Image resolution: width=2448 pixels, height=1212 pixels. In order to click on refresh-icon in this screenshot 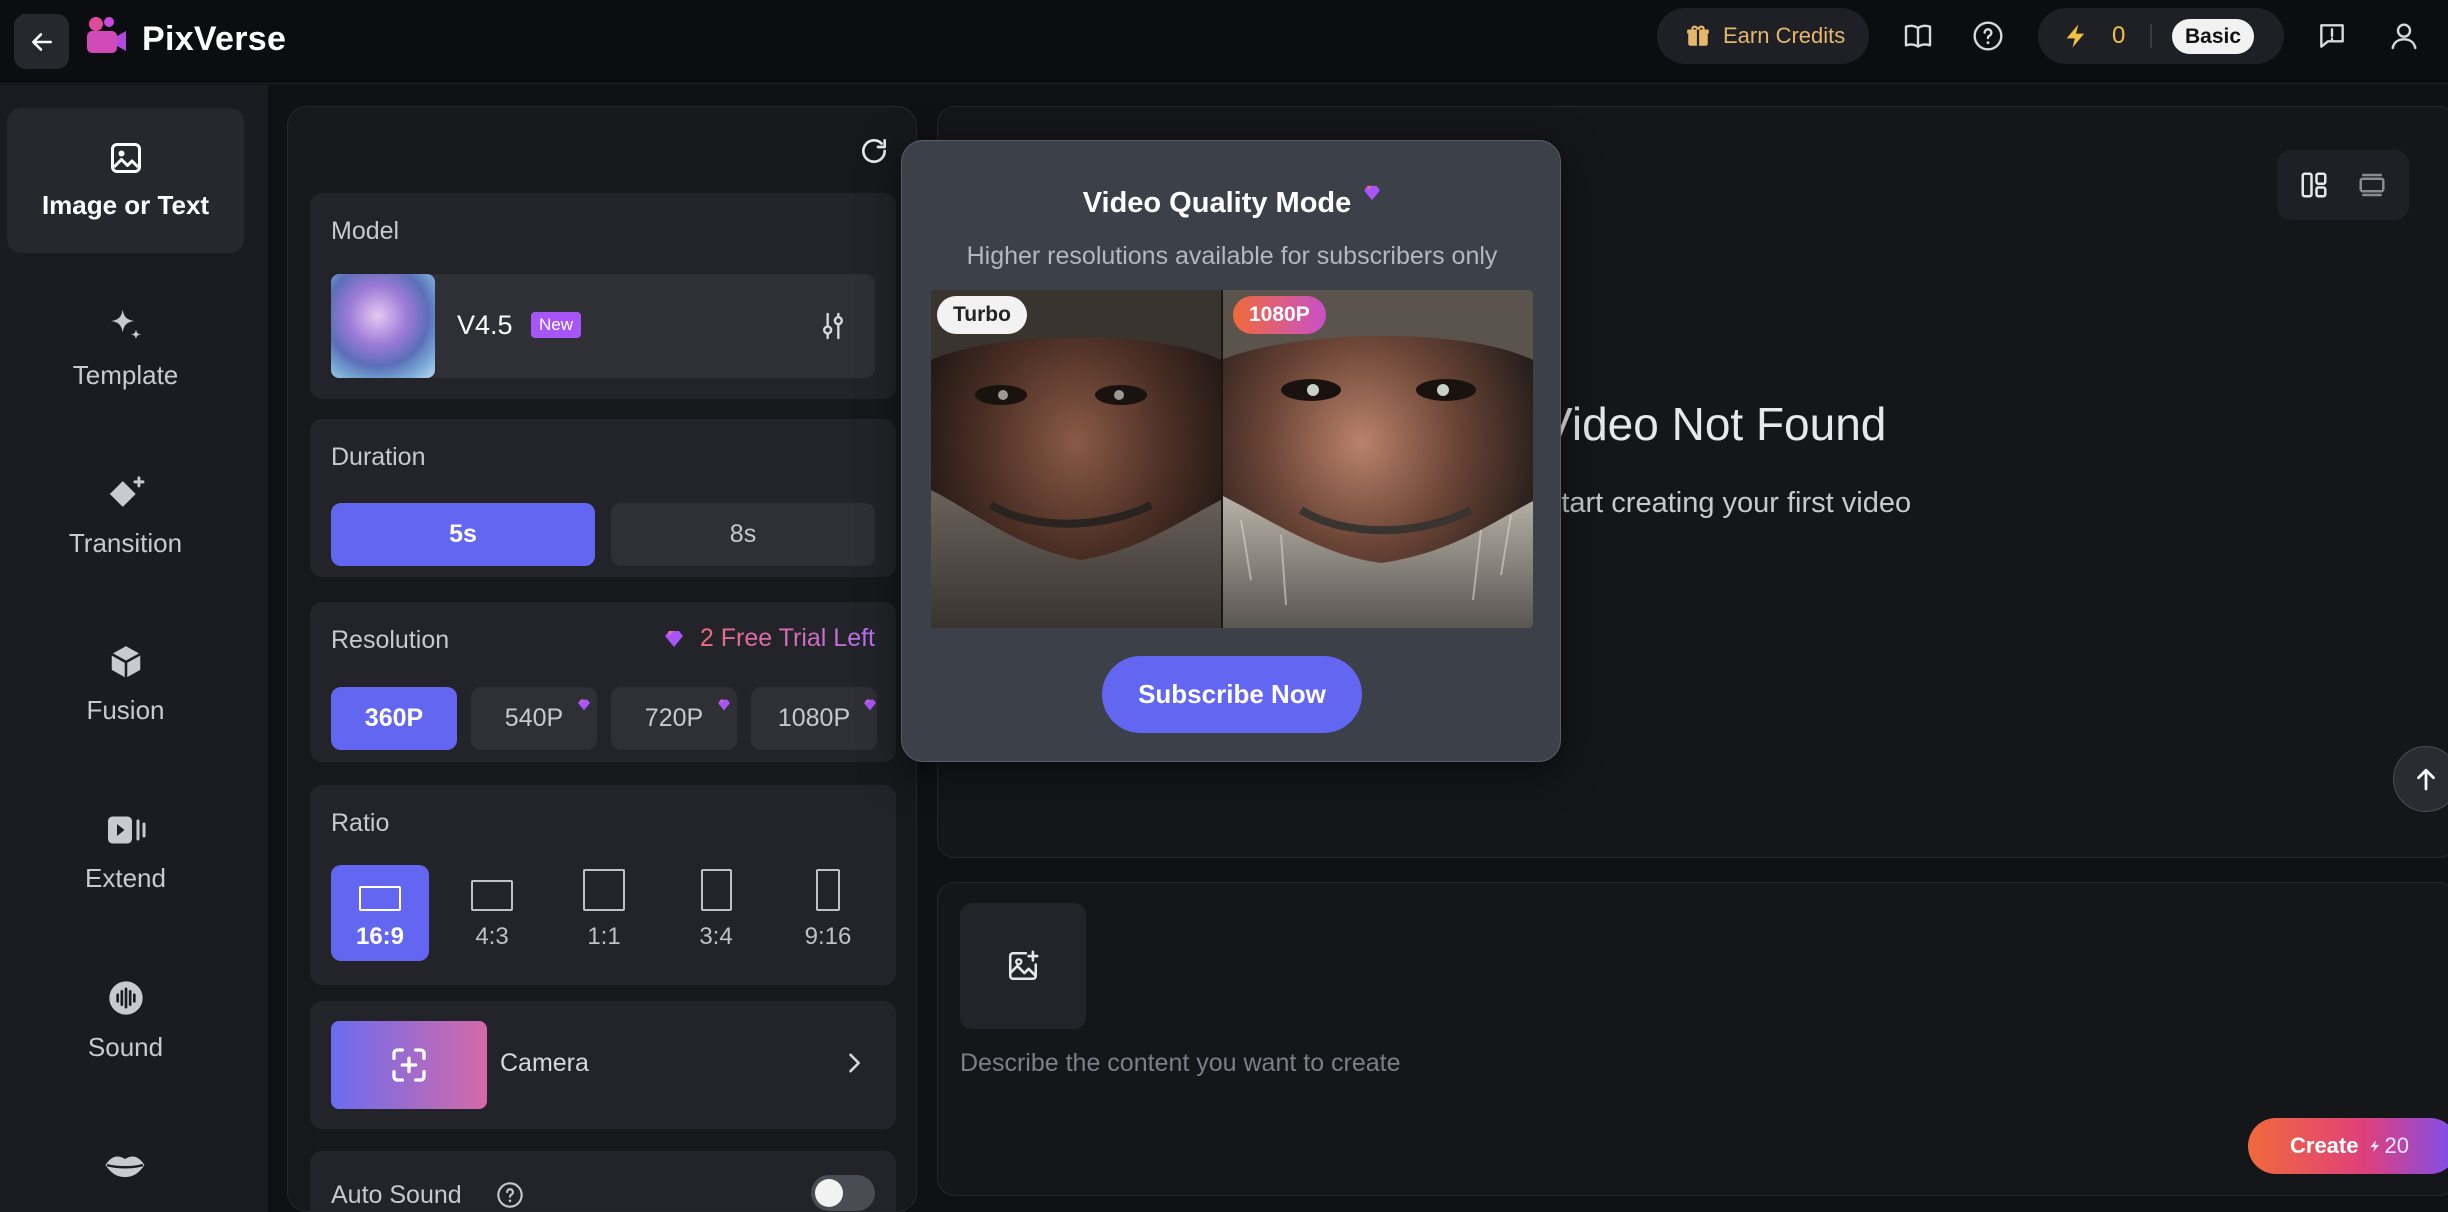, I will do `click(874, 151)`.